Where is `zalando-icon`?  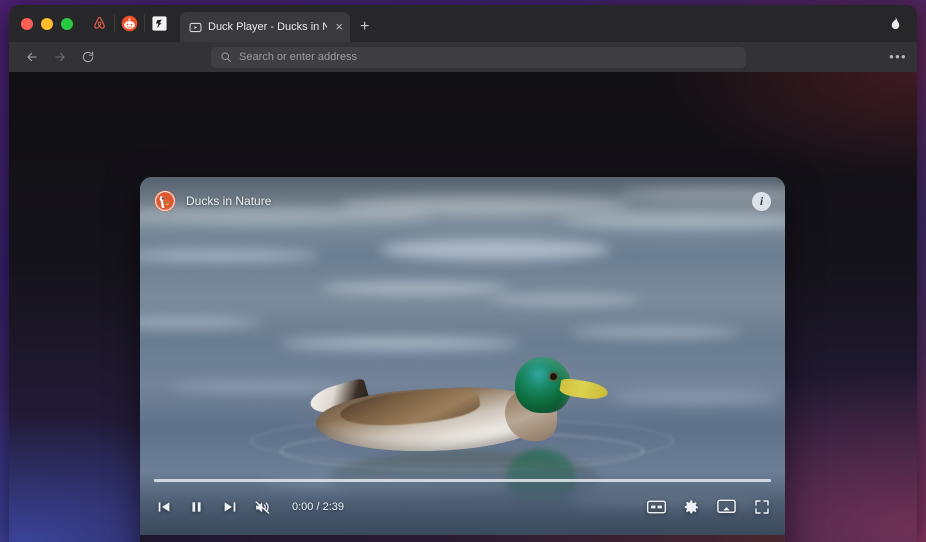
zalando-icon is located at coordinates (159, 23).